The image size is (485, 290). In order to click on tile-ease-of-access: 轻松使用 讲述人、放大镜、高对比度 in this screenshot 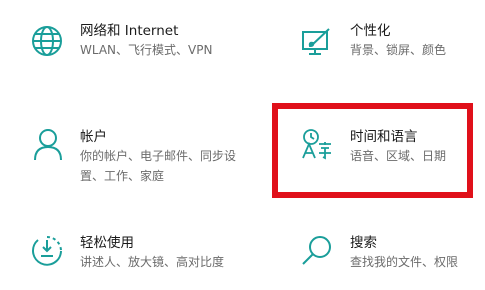, I will do `click(145, 259)`.